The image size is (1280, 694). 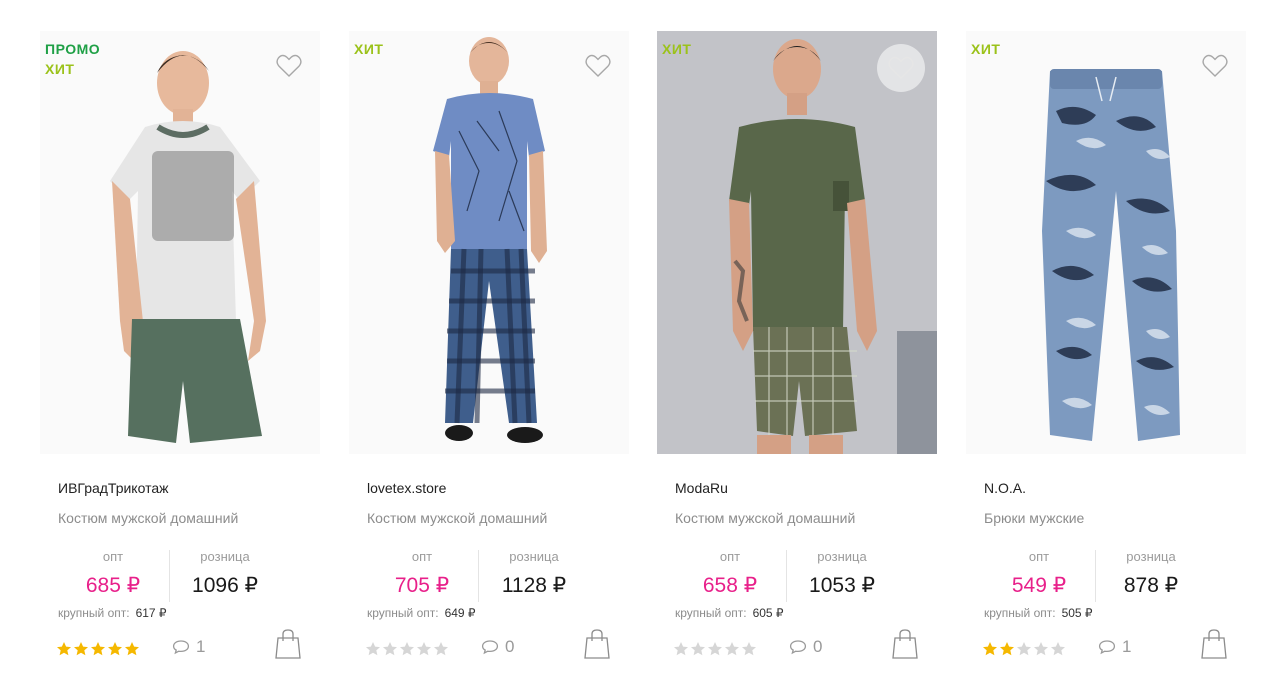 What do you see at coordinates (73, 49) in the screenshot?
I see `badge-promo: ПРОМО` at bounding box center [73, 49].